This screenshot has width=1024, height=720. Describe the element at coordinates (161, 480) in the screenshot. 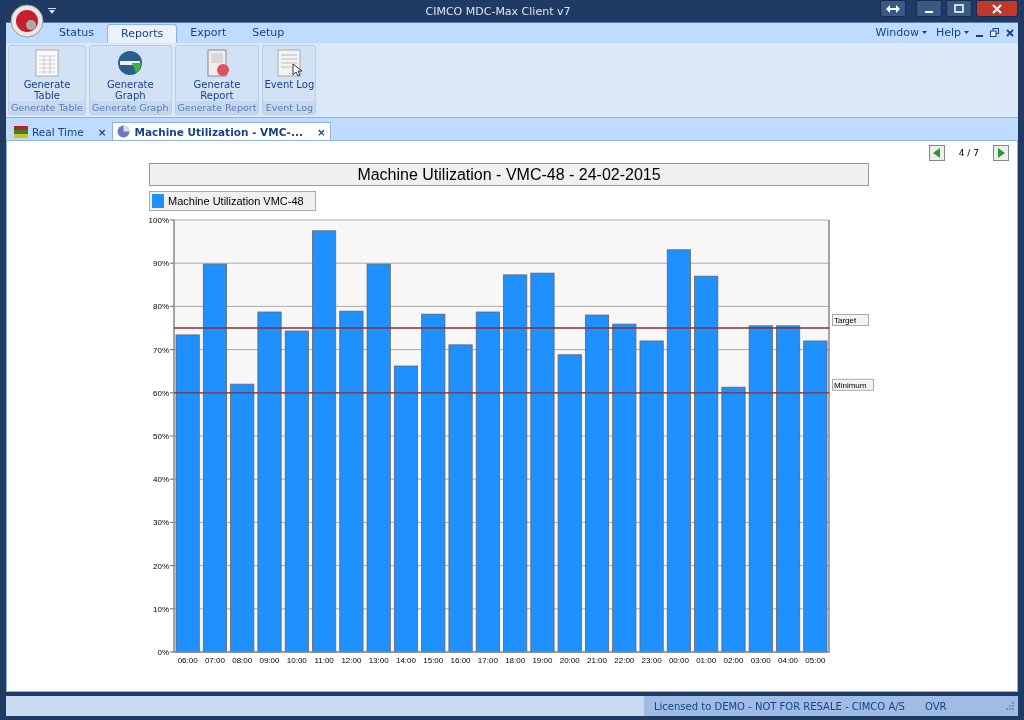

I see `axis-label: 40%` at that location.